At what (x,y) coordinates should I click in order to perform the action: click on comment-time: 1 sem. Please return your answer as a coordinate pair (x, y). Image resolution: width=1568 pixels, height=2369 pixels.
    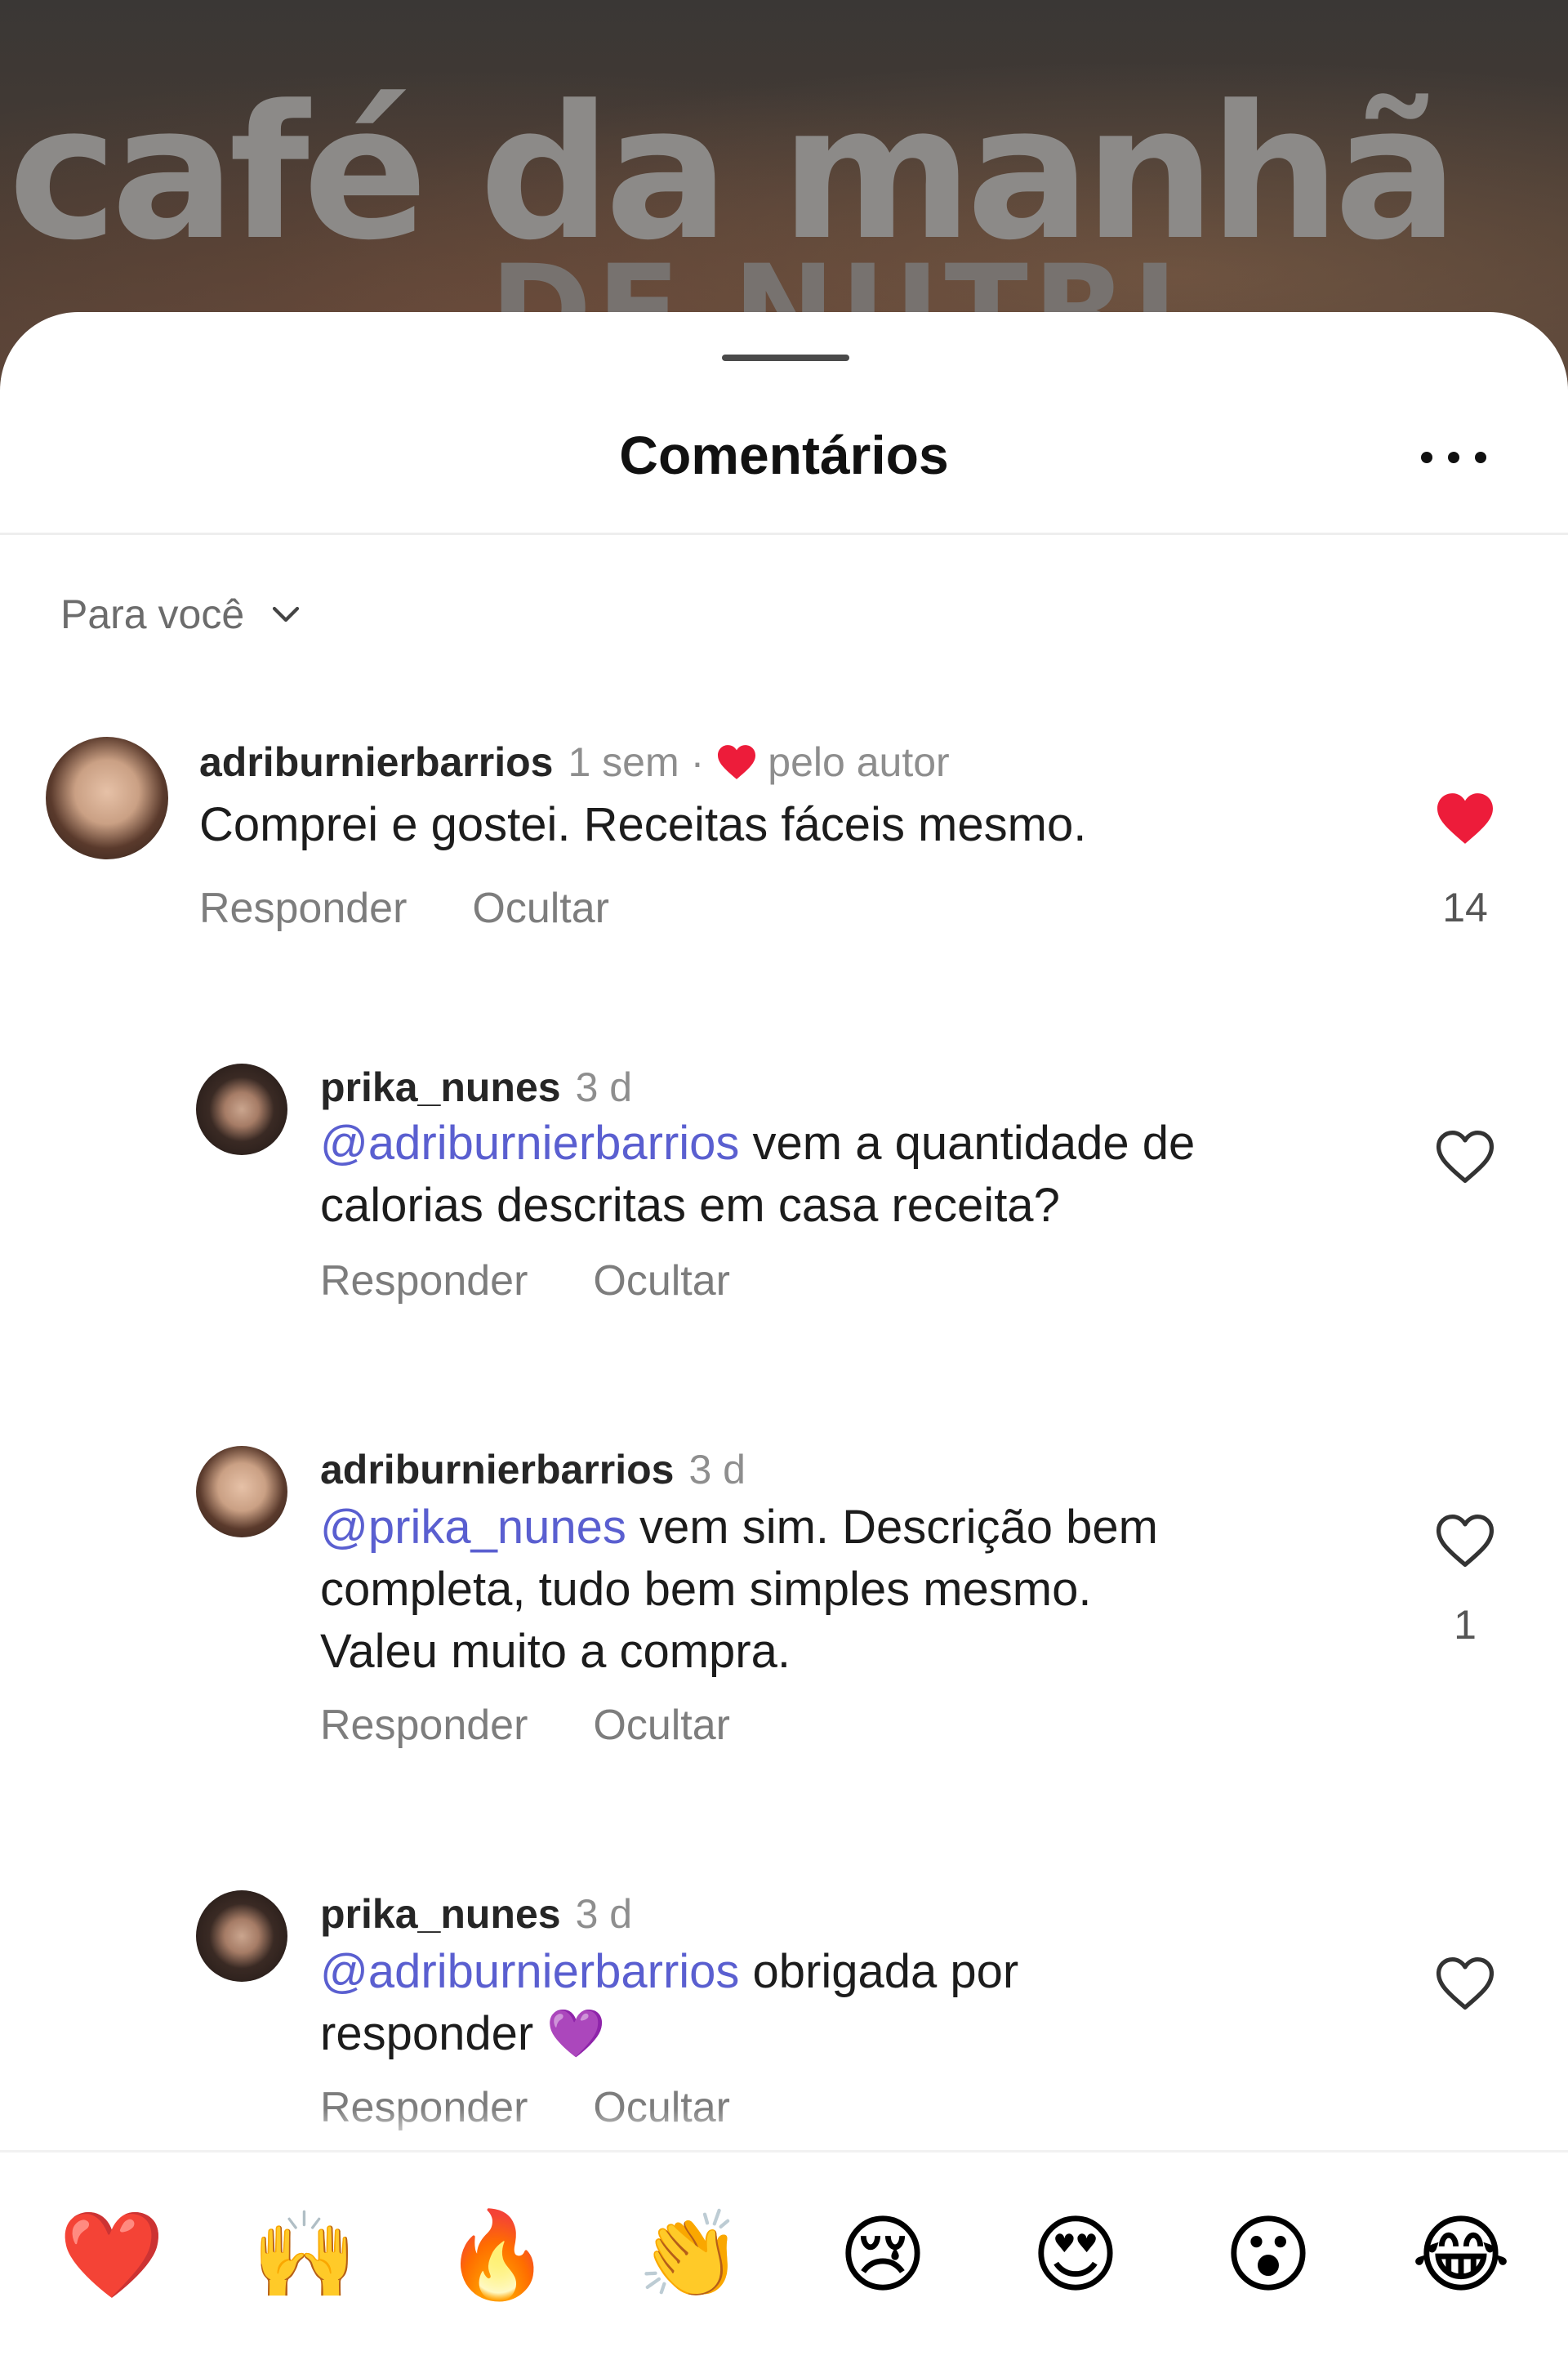
    Looking at the image, I should click on (623, 762).